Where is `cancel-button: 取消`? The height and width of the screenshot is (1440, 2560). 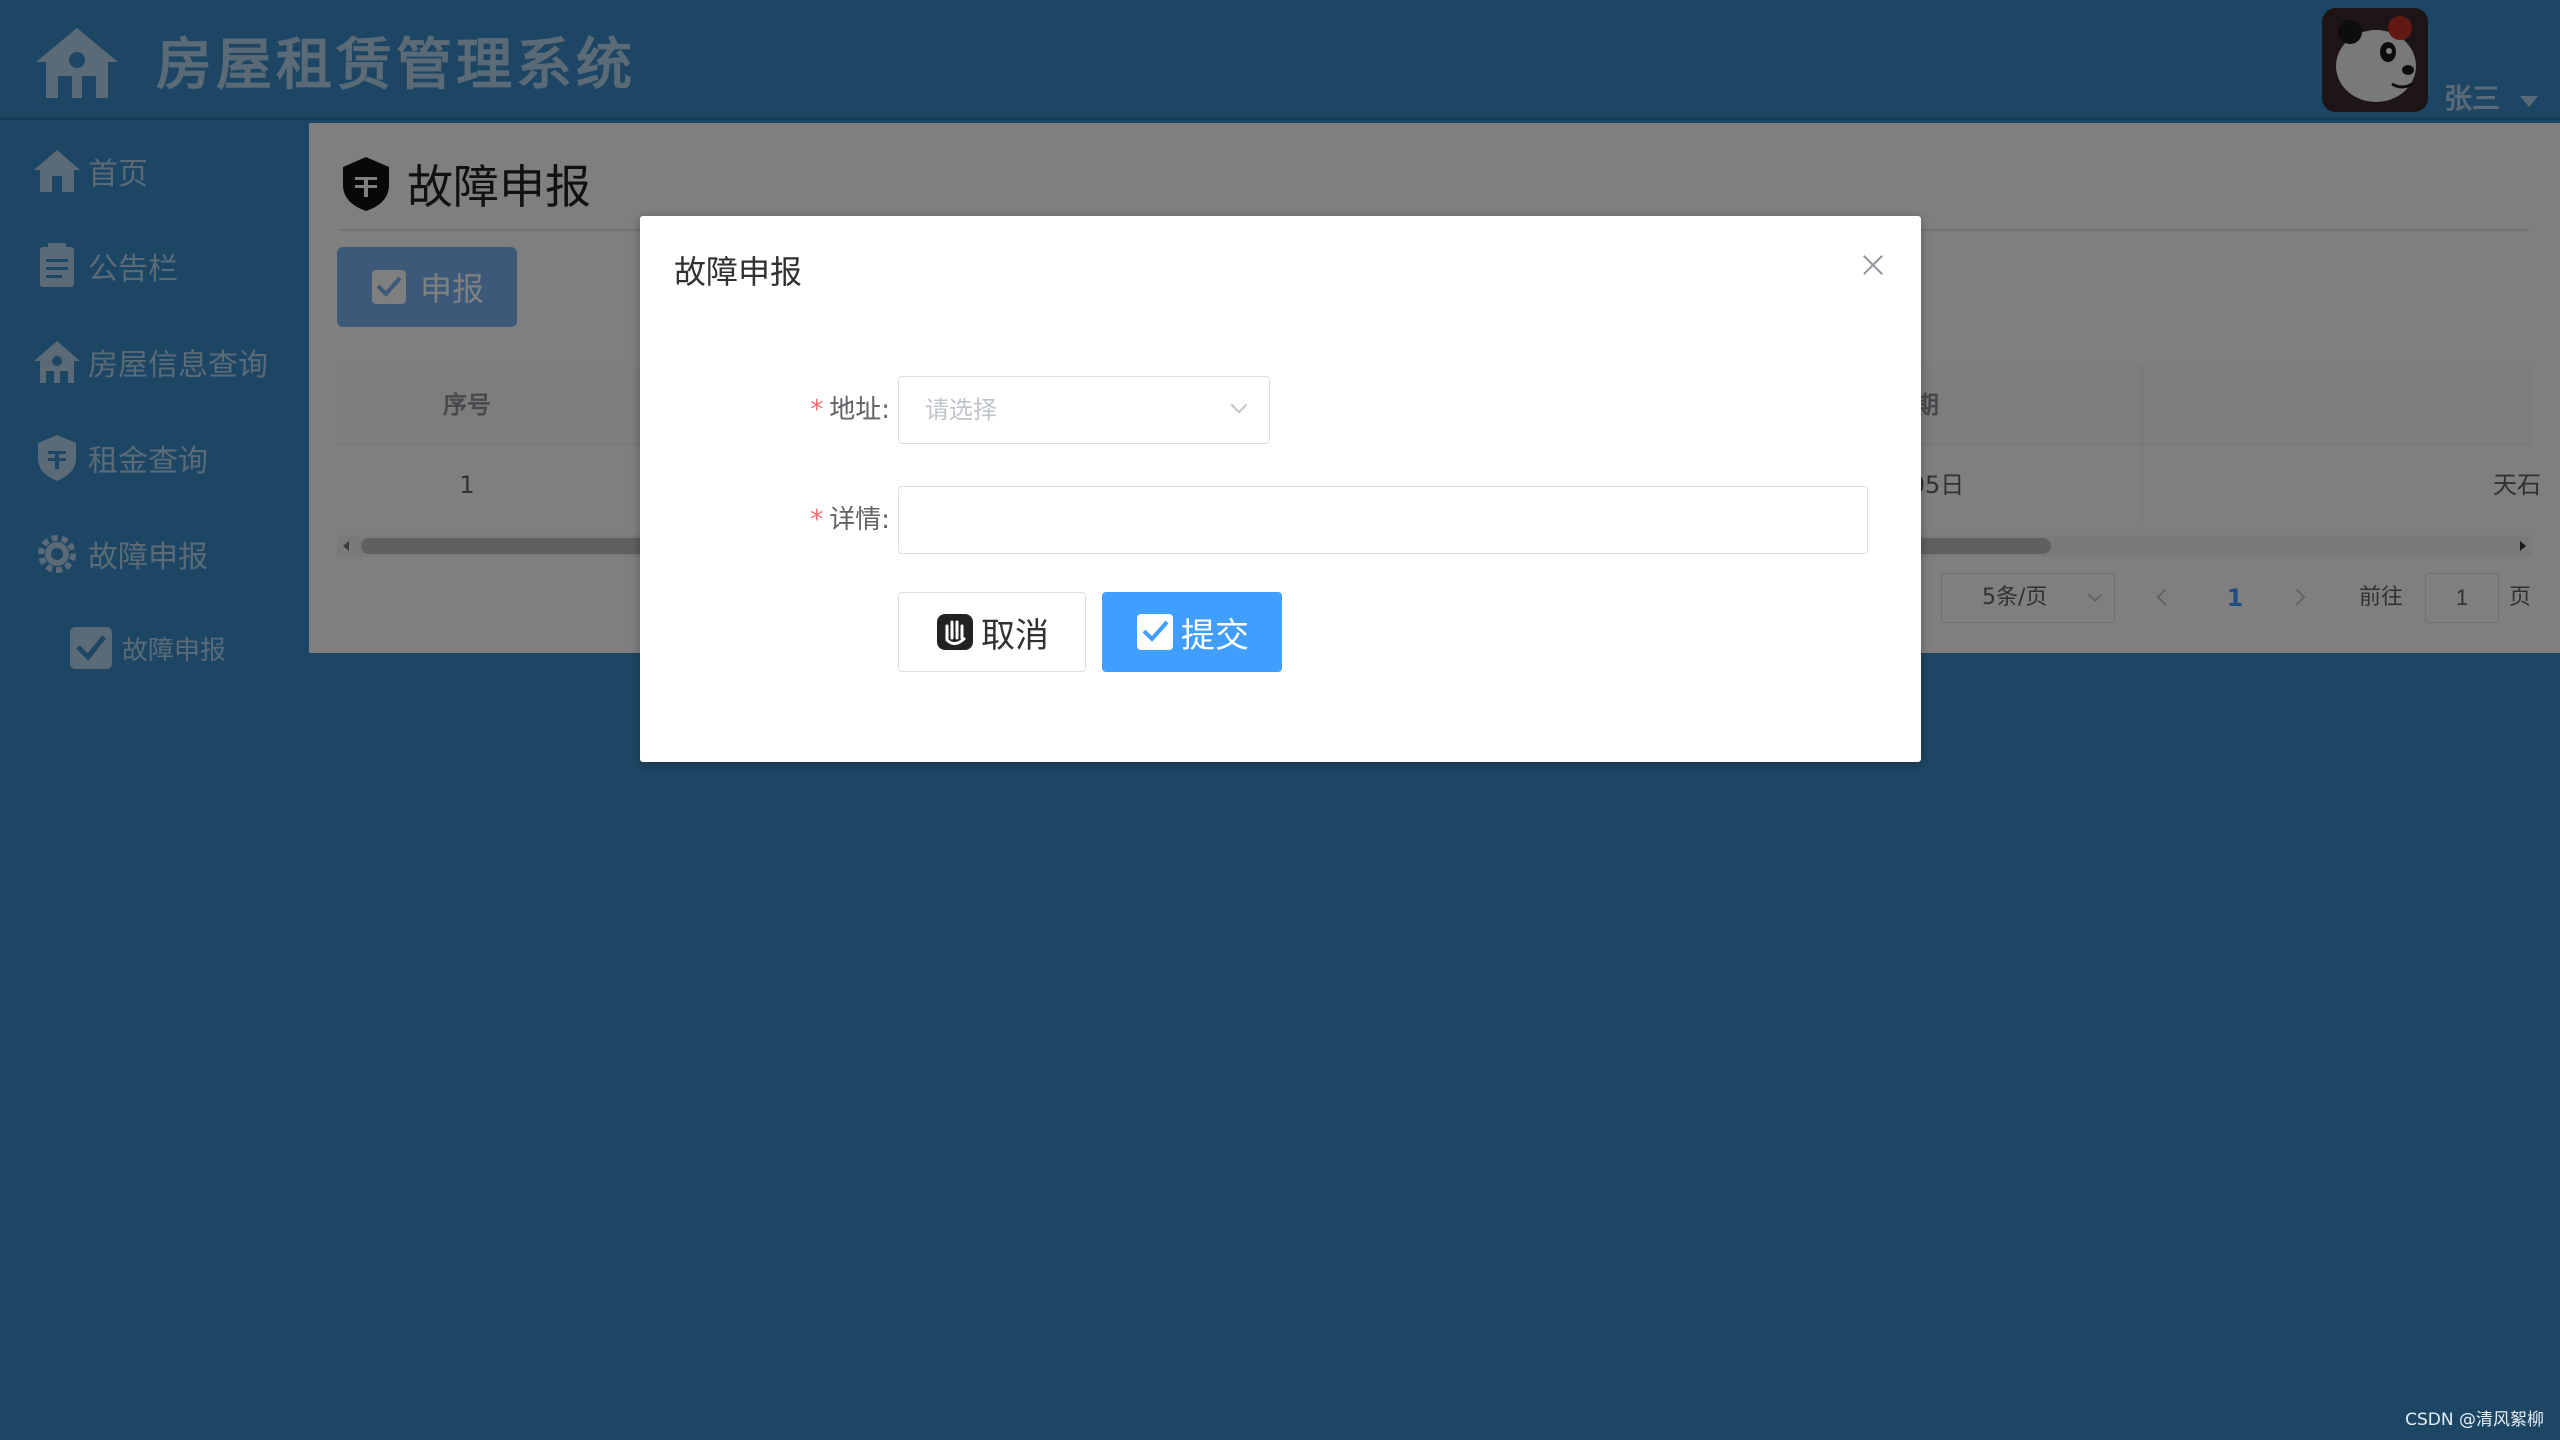
cancel-button: 取消 is located at coordinates (992, 632).